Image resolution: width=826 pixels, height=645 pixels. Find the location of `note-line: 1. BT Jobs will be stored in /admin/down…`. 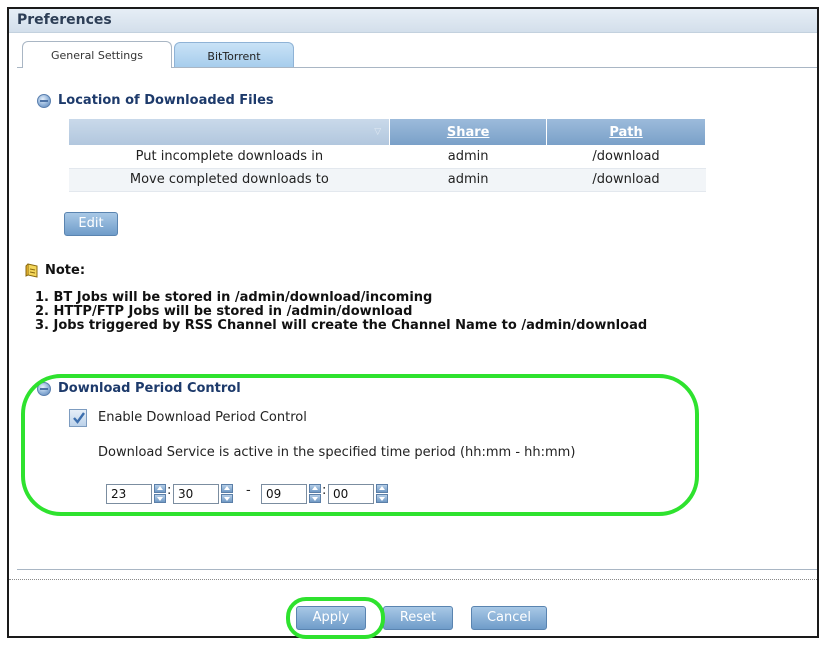

note-line: 1. BT Jobs will be stored in /admin/down… is located at coordinates (234, 297).